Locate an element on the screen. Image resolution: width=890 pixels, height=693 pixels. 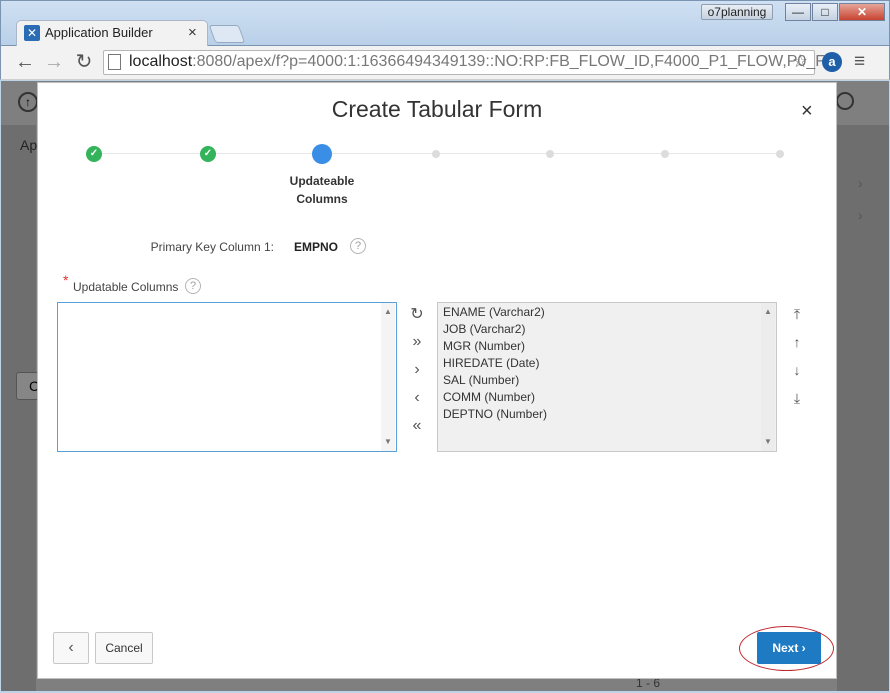
page-left-region is located at coordinates (18, 408).